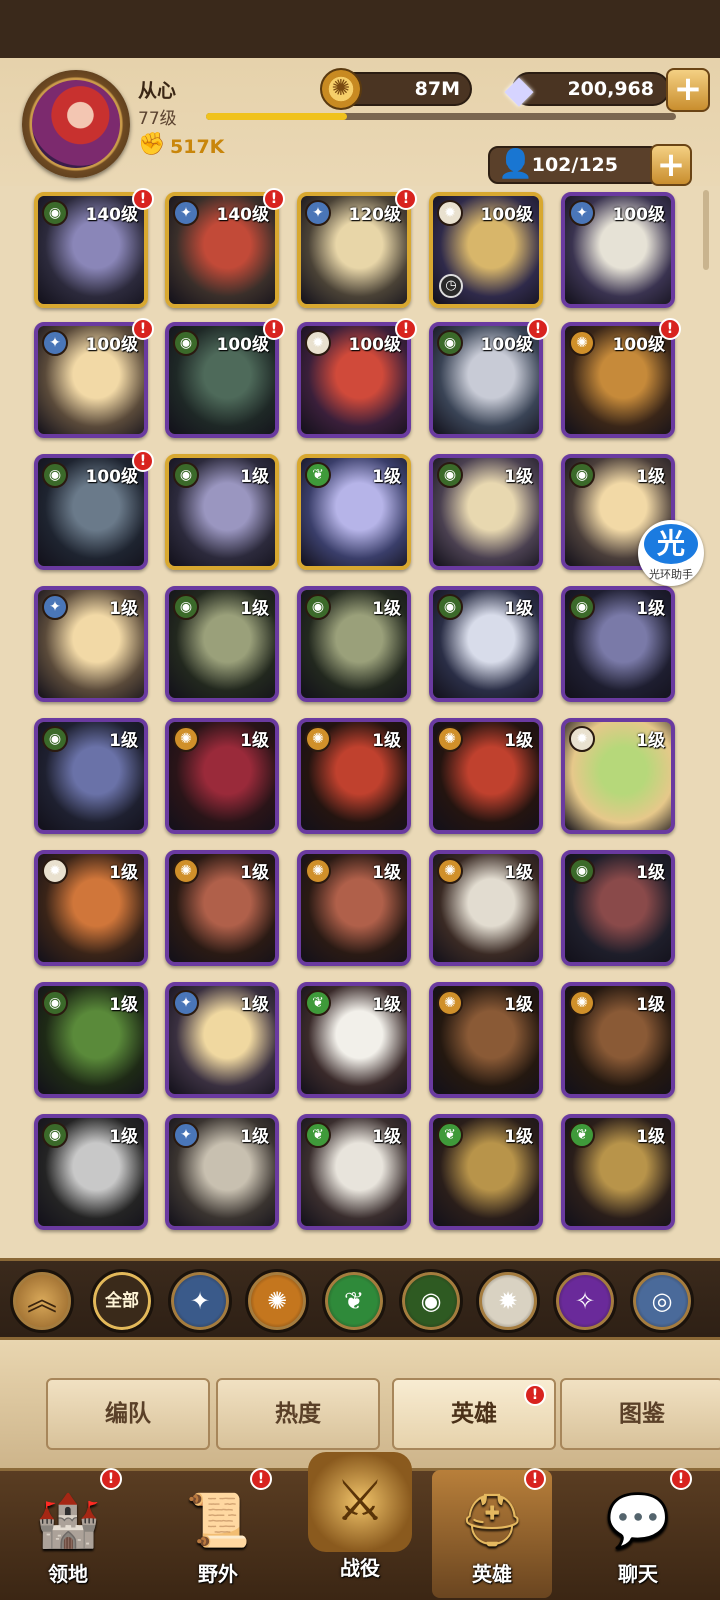 The width and height of the screenshot is (720, 1600). What do you see at coordinates (200, 1301) in the screenshot?
I see `filter-lightbearer-icon: ✦` at bounding box center [200, 1301].